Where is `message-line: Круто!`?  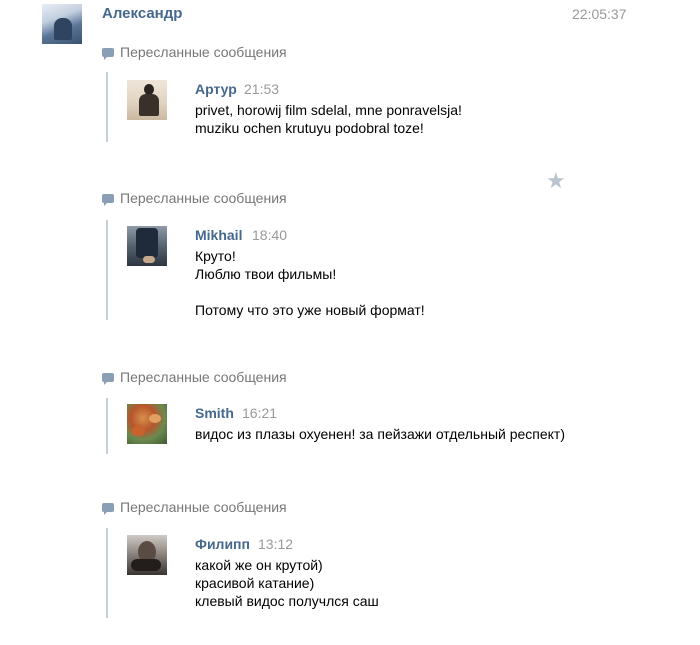 message-line: Круто! is located at coordinates (215, 256).